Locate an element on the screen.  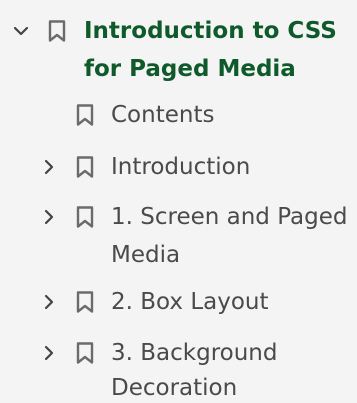
outline-item-label: Introduction is located at coordinates (180, 167).